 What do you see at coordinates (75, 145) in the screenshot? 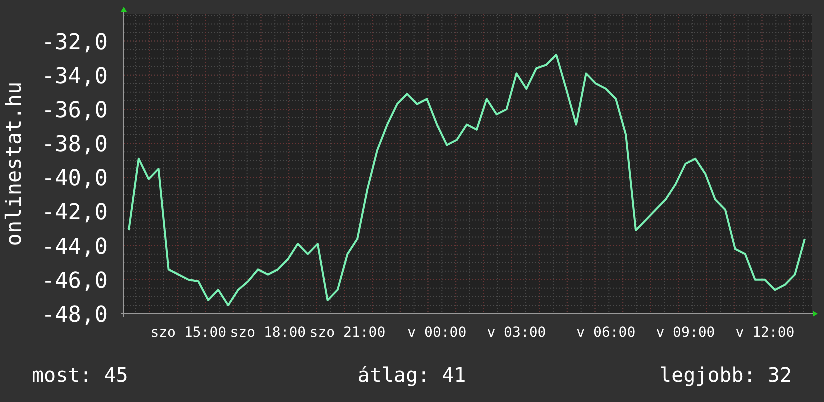
I see `y-tick-label: -38,0` at bounding box center [75, 145].